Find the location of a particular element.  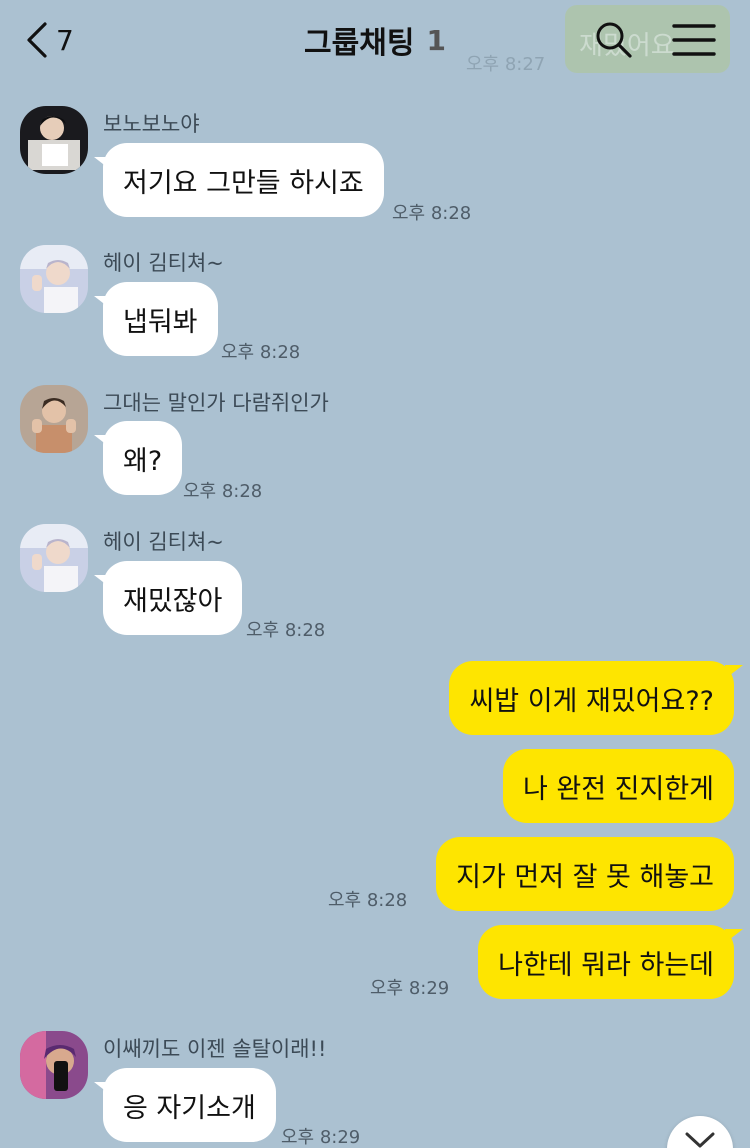

sender-name: 그대는 말인가 다람쥐인가 is located at coordinates (216, 403).